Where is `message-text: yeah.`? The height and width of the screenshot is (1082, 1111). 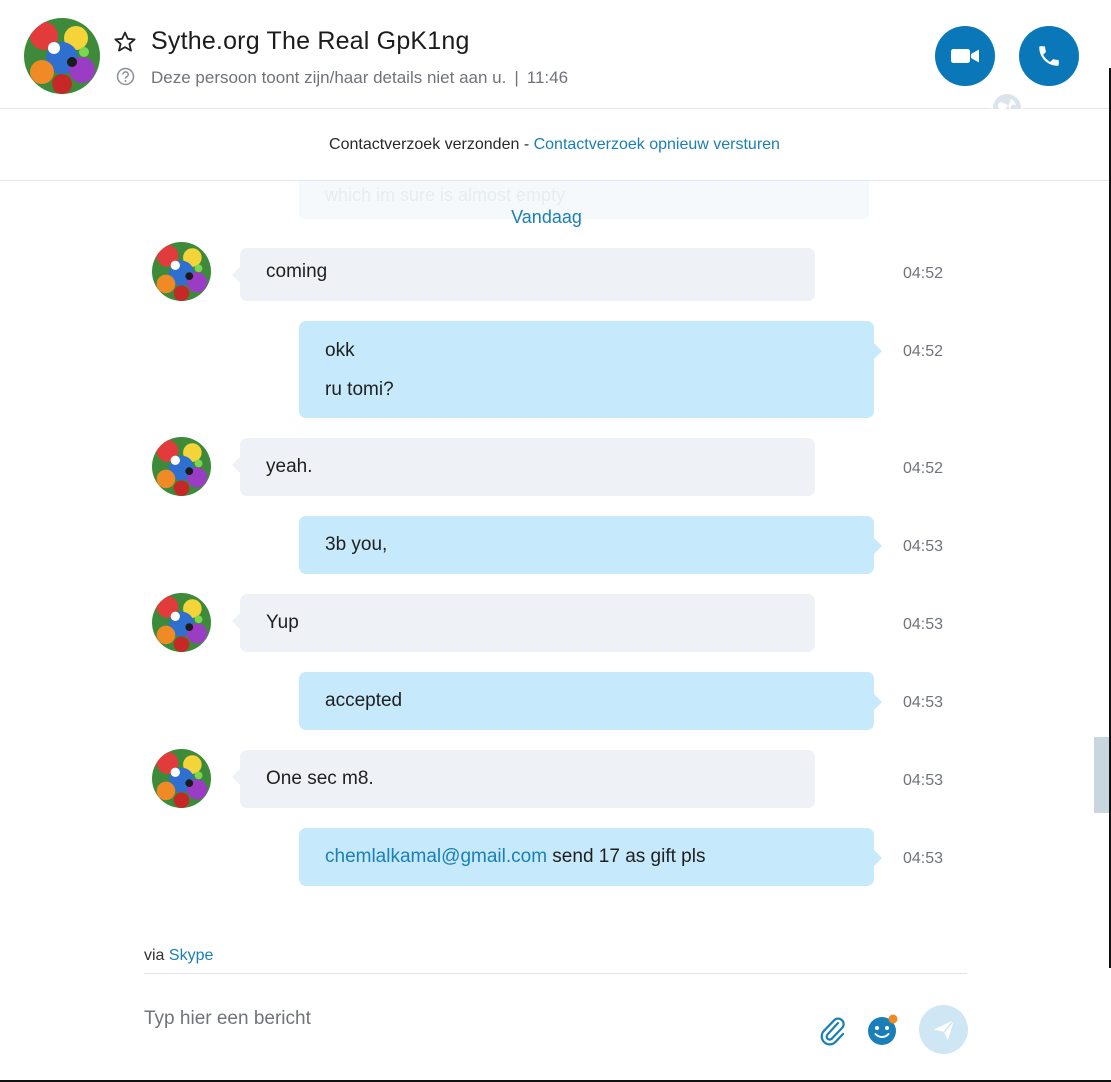 message-text: yeah. is located at coordinates (289, 466).